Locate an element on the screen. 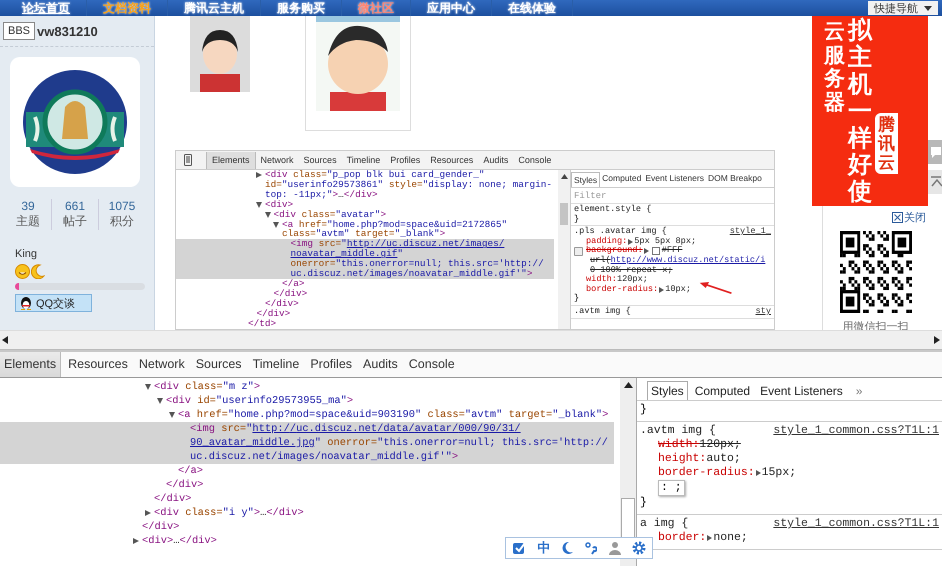 Image resolution: width=942 pixels, height=566 pixels. quick-nav-dropdown: 快捷导航 is located at coordinates (903, 8).